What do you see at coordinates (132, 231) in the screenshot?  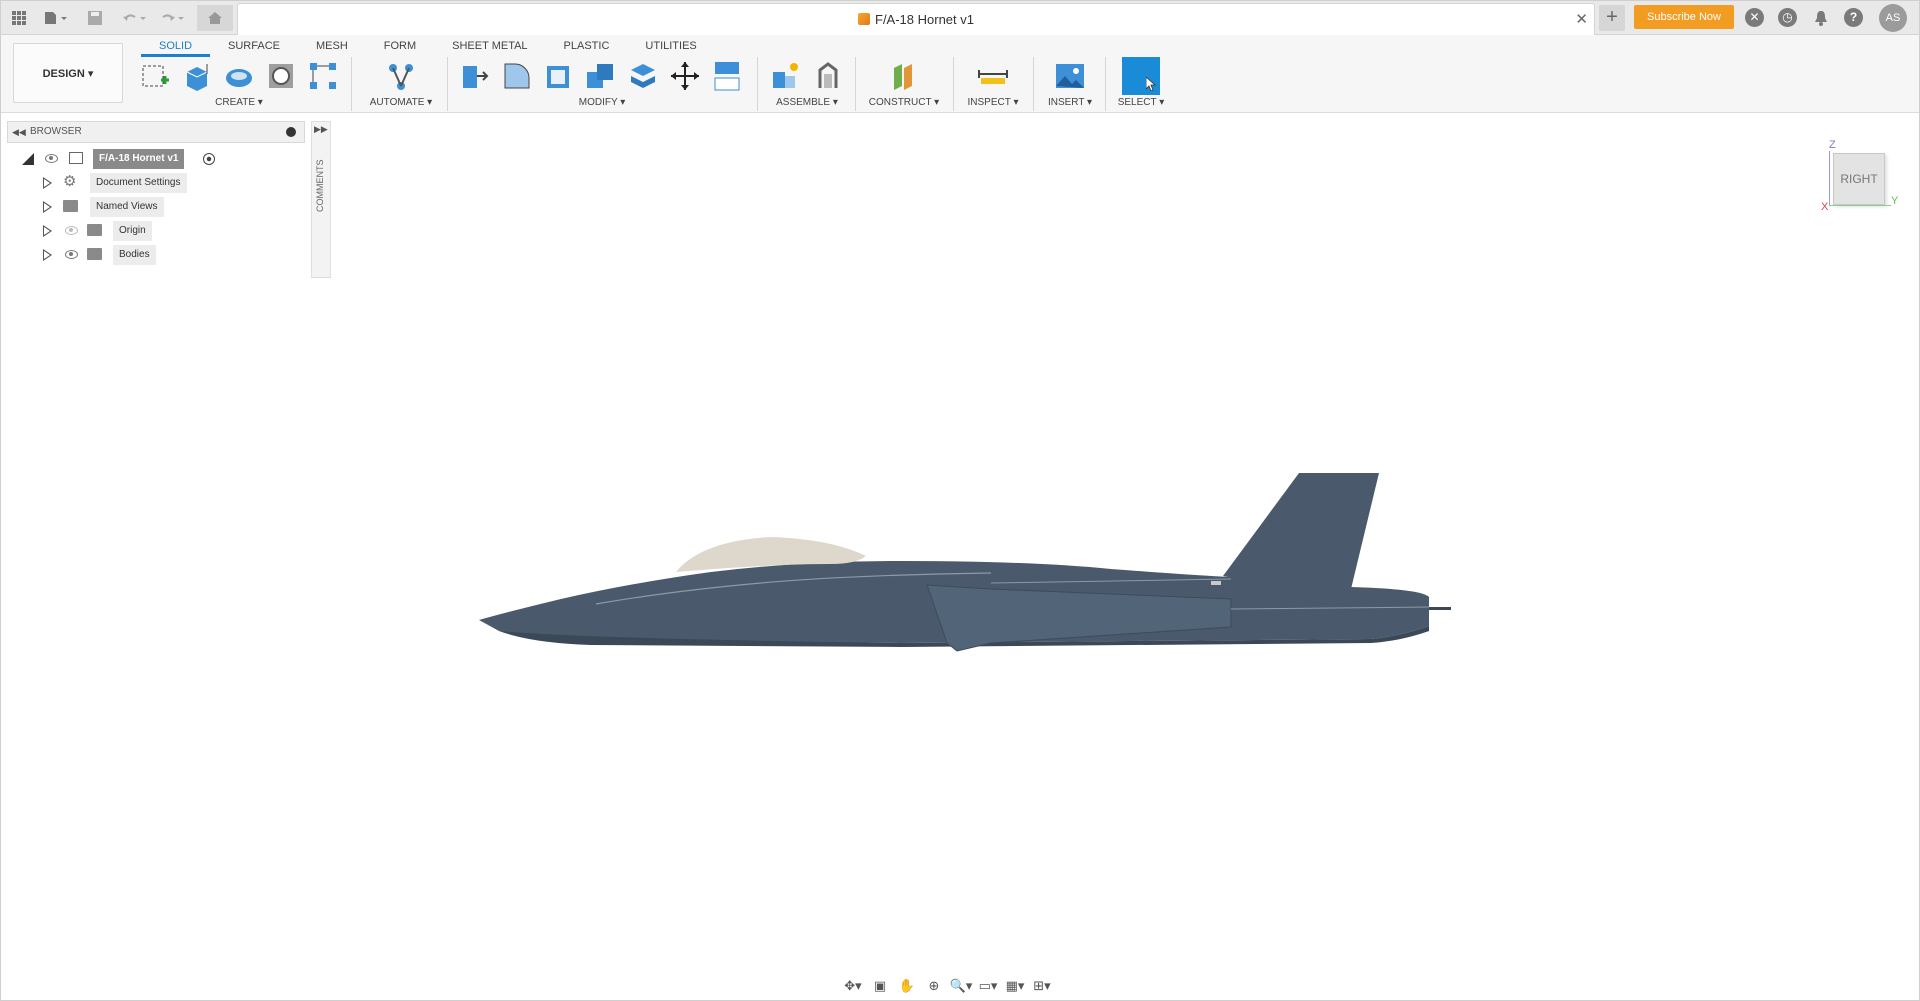 I see `browser-item-label: Origin` at bounding box center [132, 231].